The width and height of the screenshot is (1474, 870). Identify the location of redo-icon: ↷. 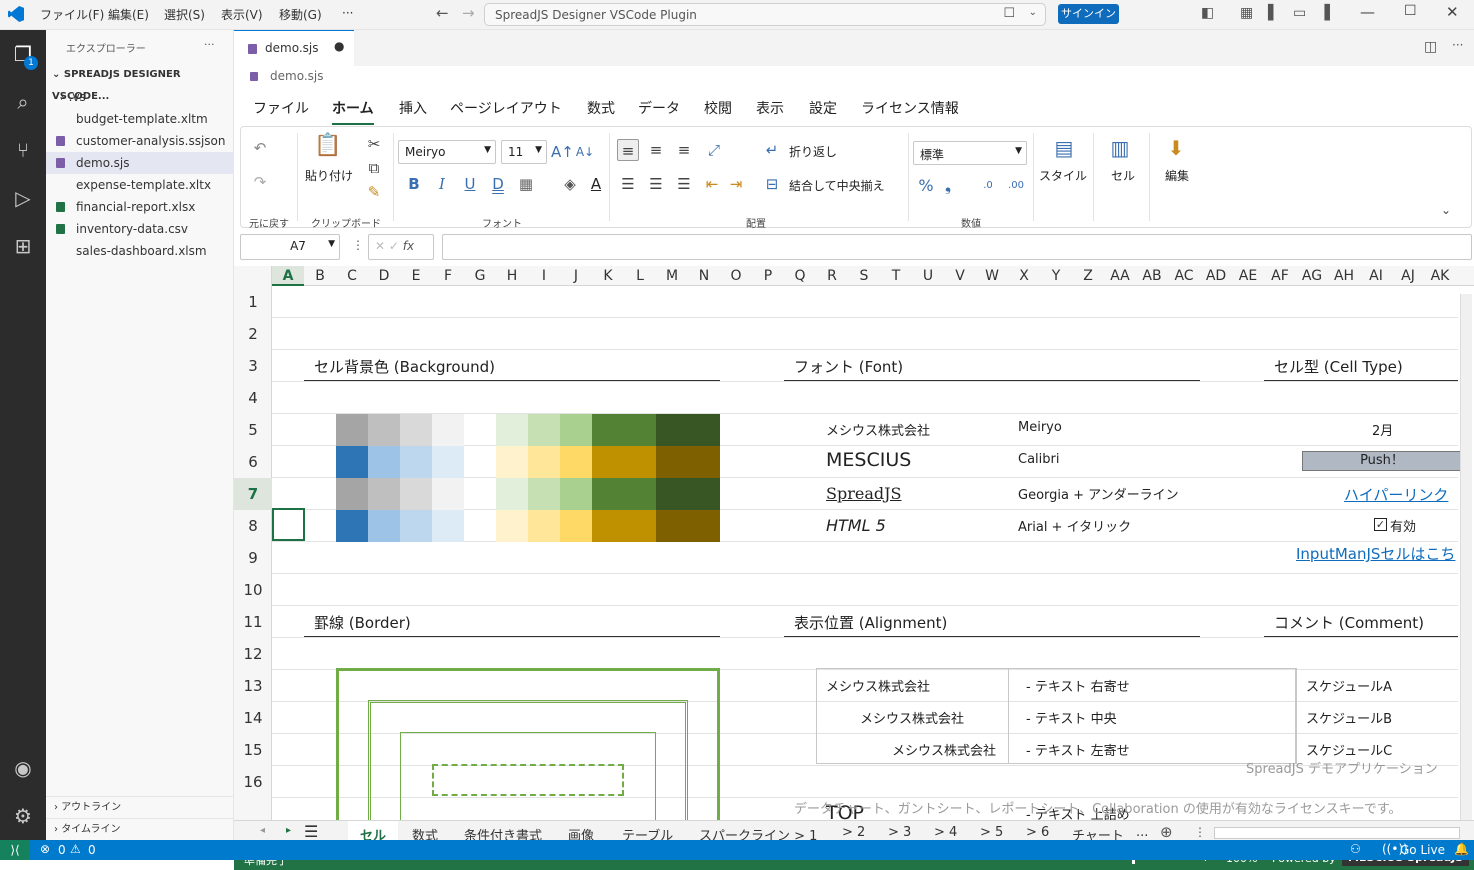
(260, 182).